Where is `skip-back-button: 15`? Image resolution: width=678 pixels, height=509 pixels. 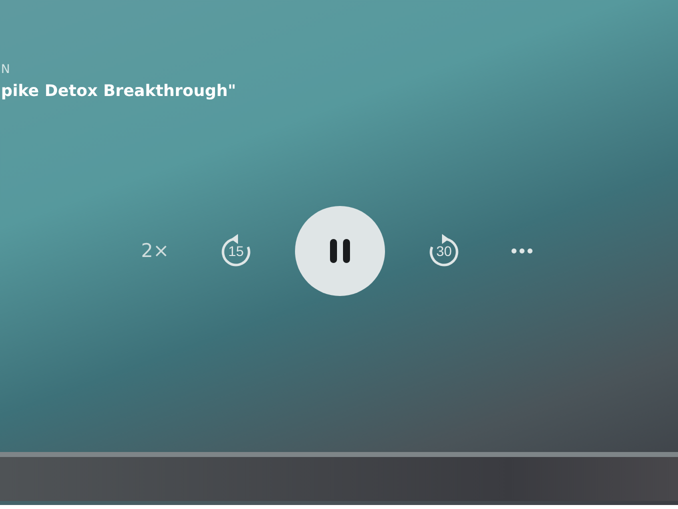 skip-back-button: 15 is located at coordinates (236, 251).